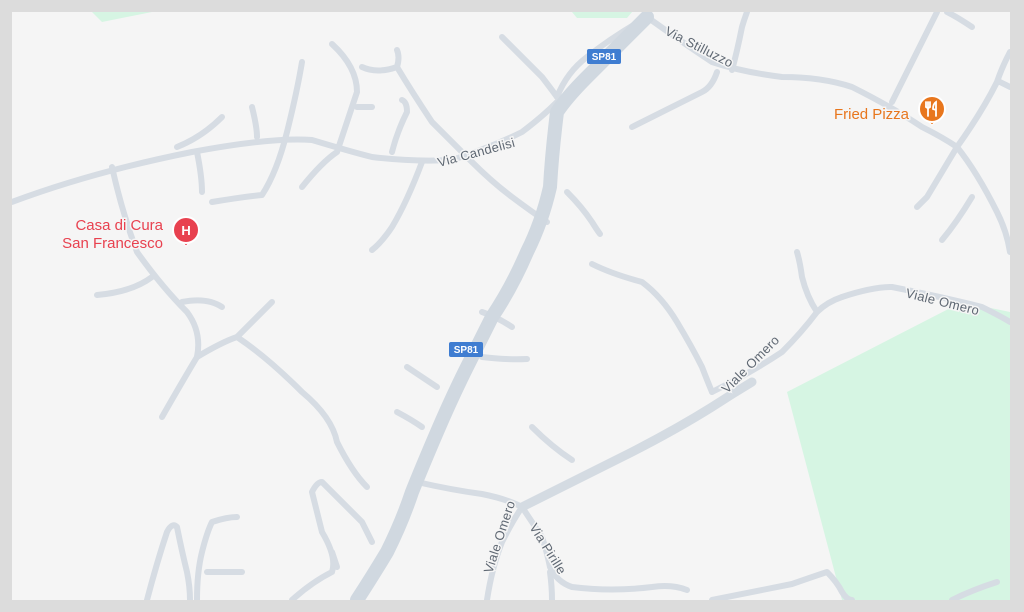 This screenshot has height=612, width=1024. I want to click on poi-name-line1: Casa di Cura, so click(119, 226).